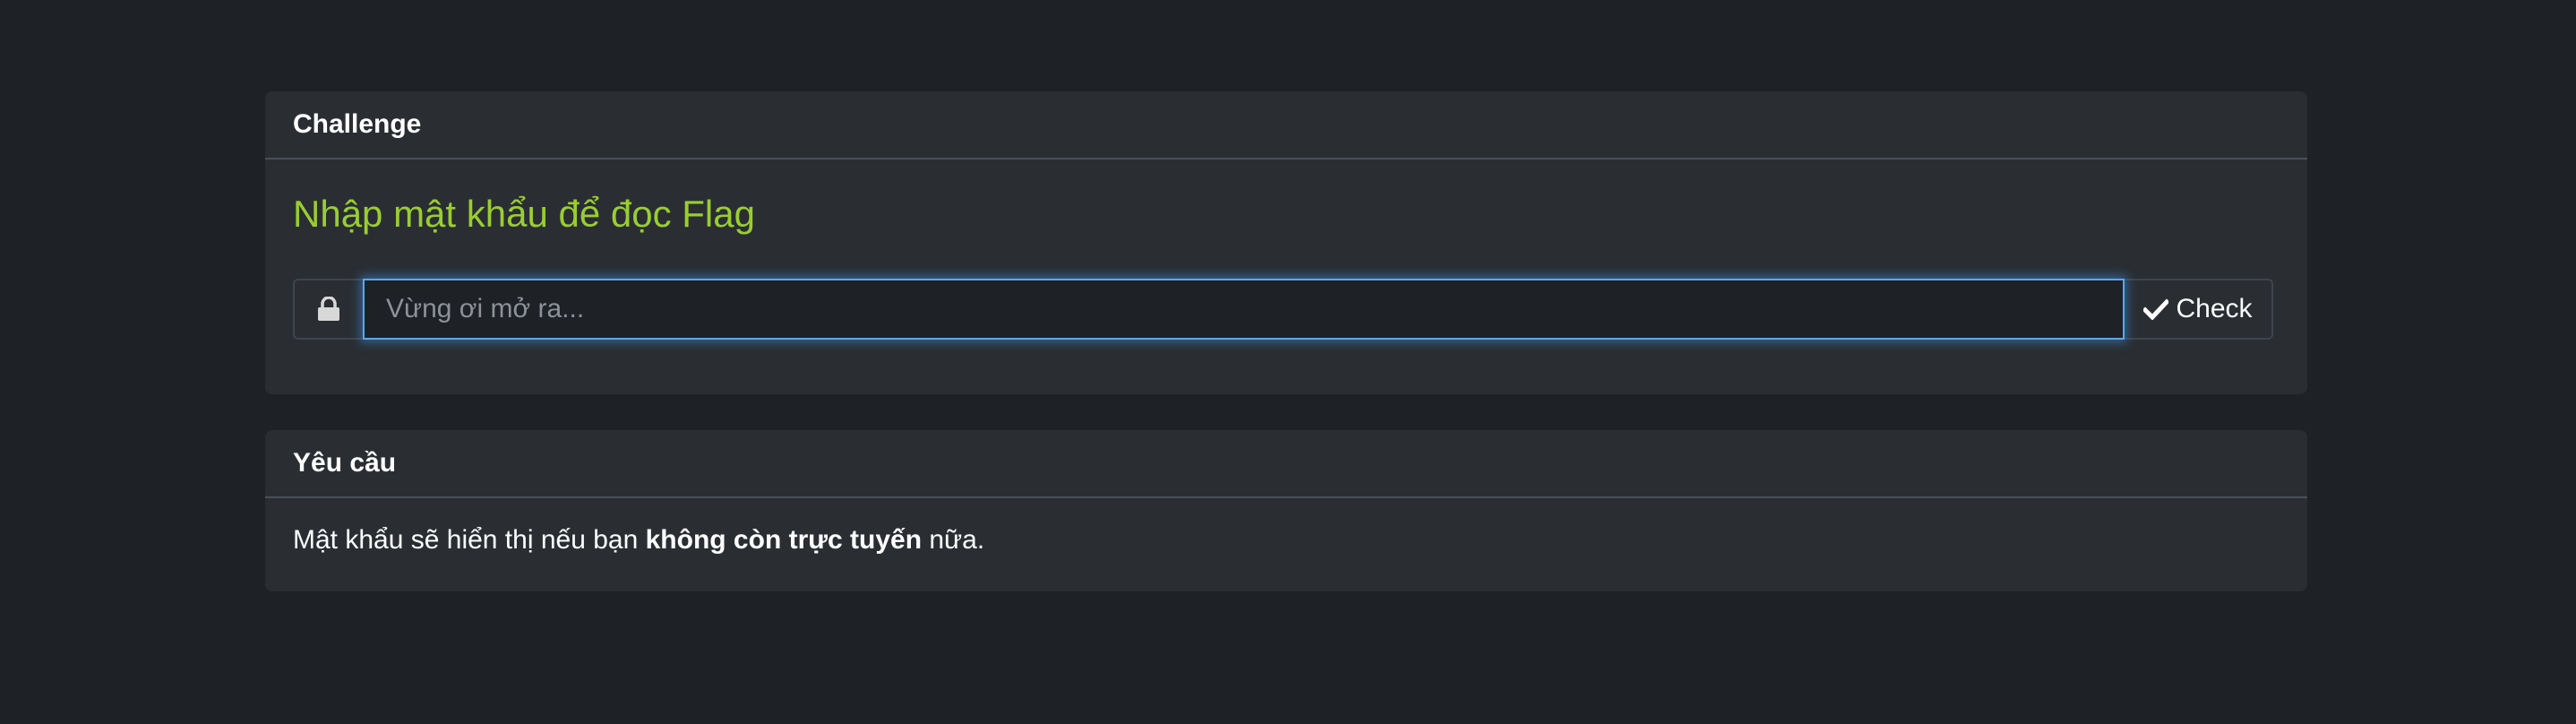 The width and height of the screenshot is (2576, 724). Describe the element at coordinates (1286, 125) in the screenshot. I see `challenge-card-header: Challenge` at that location.